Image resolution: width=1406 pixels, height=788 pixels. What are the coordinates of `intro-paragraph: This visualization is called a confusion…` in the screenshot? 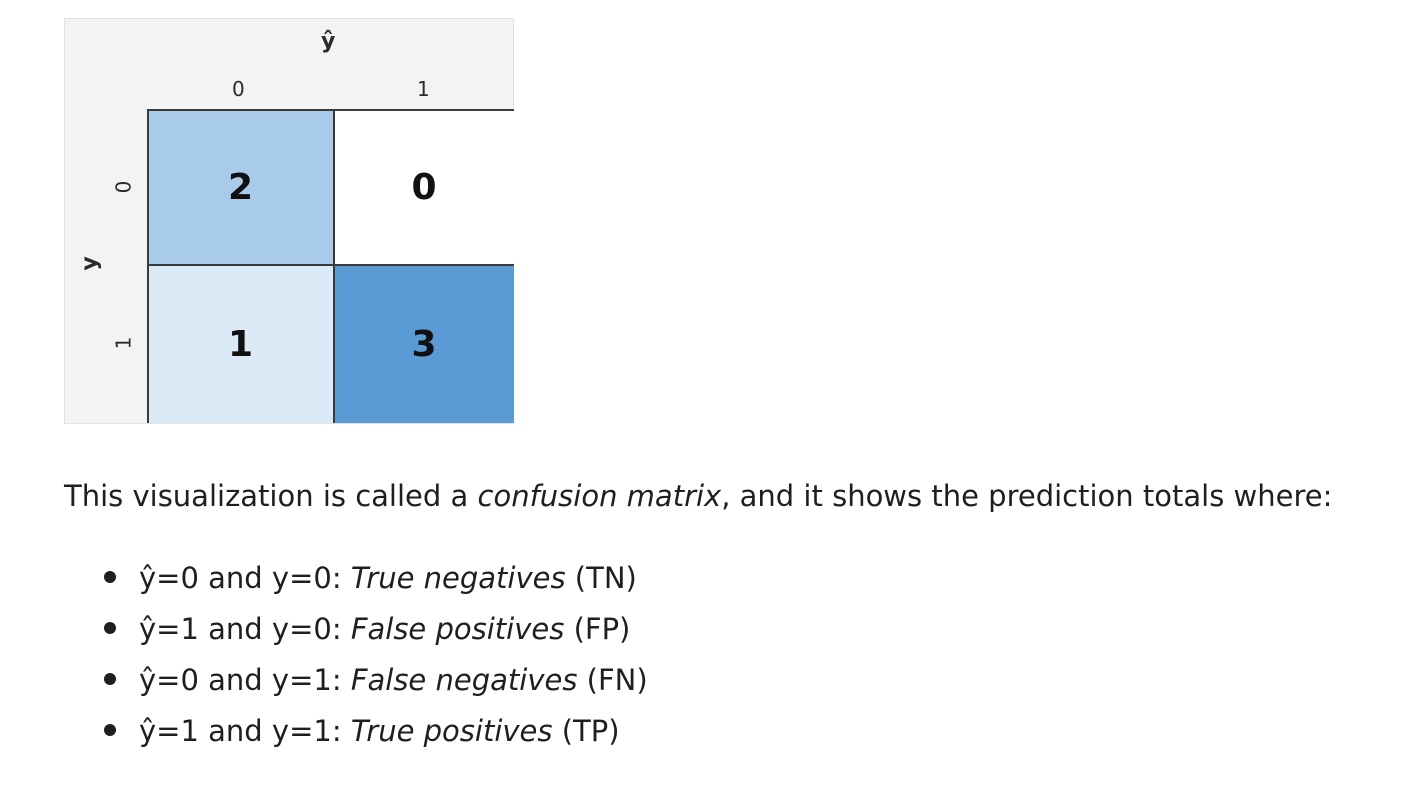 It's located at (698, 496).